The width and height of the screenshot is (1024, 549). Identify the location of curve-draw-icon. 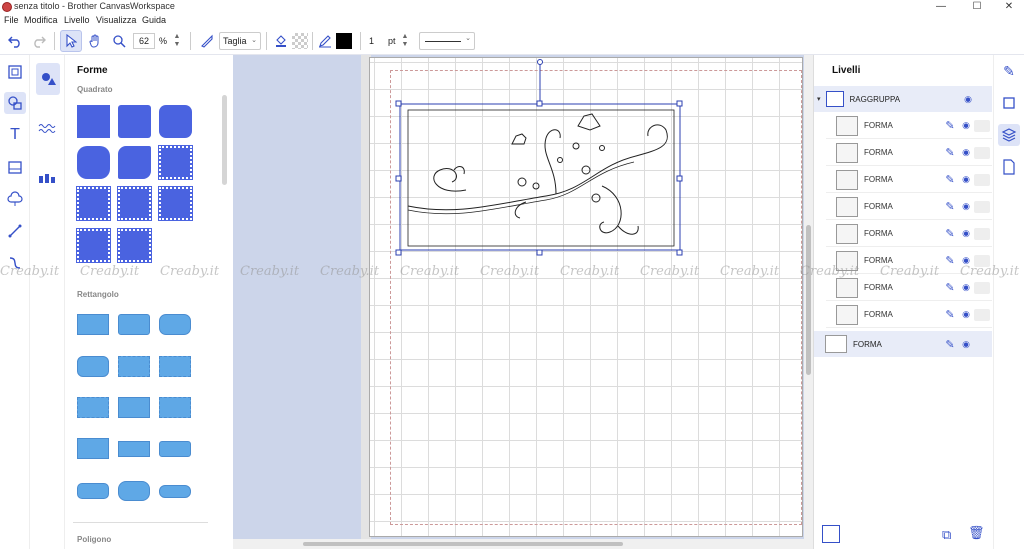
(15, 263).